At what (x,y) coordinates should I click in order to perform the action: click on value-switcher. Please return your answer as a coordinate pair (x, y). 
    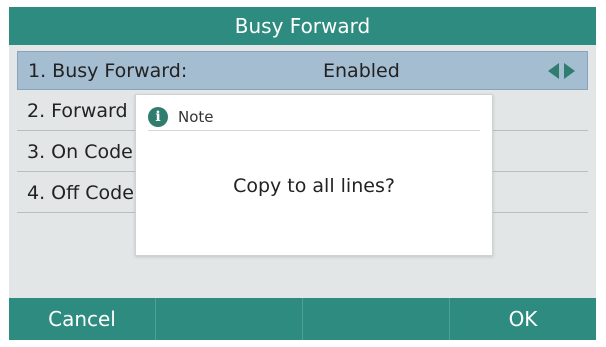
    Looking at the image, I should click on (561, 71).